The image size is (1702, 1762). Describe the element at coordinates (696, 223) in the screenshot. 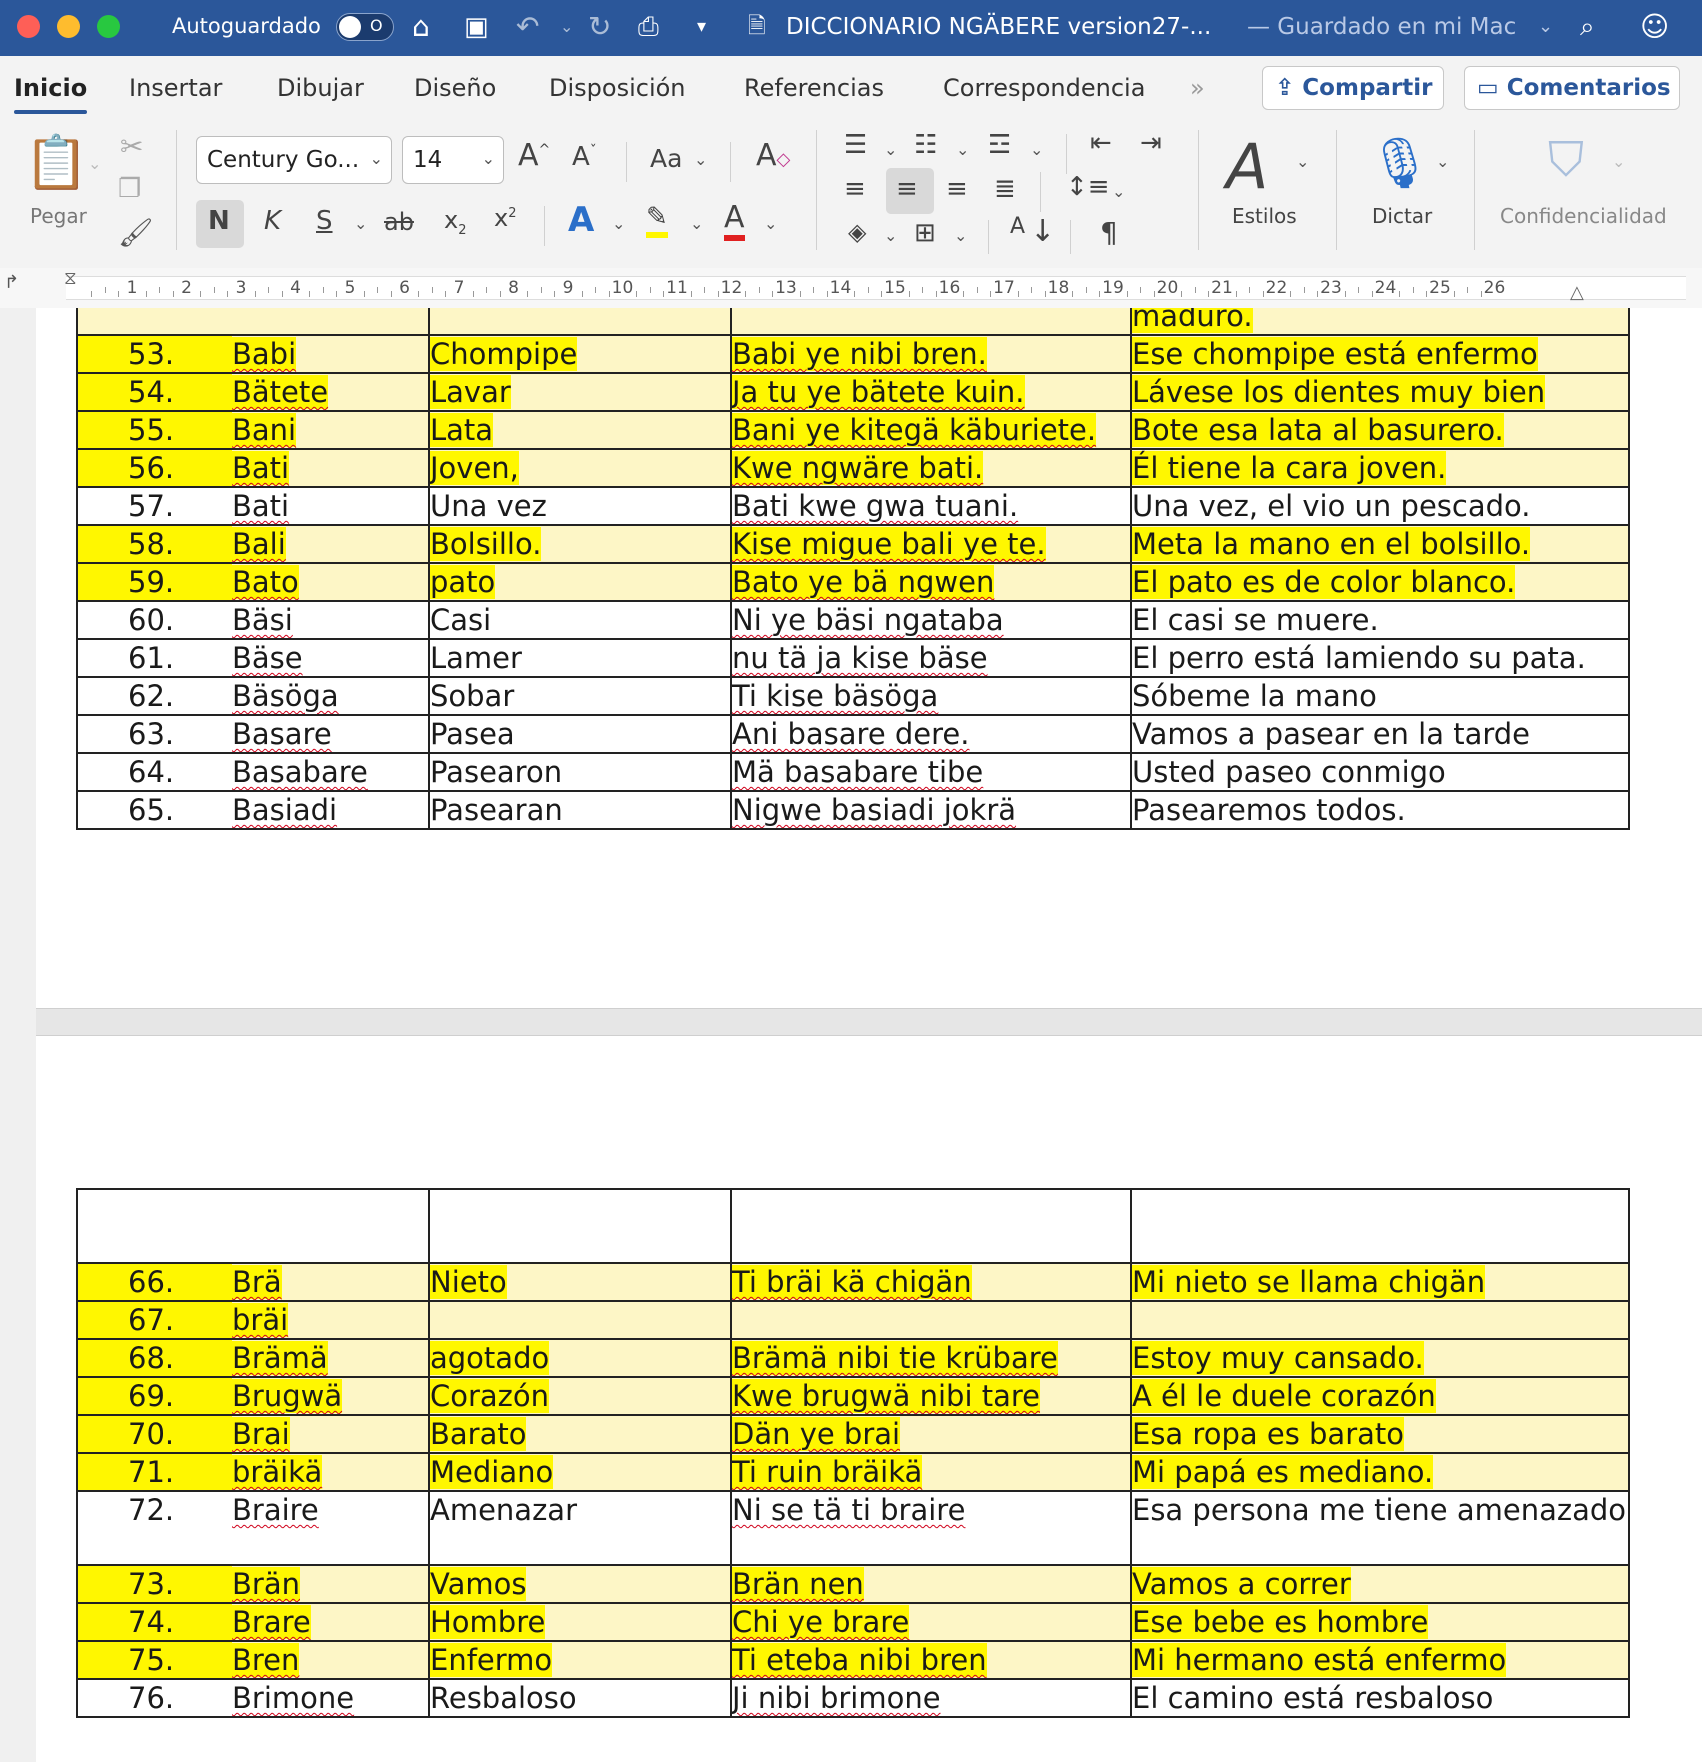

I see `highlight-dropdown-icon: ⌄` at that location.